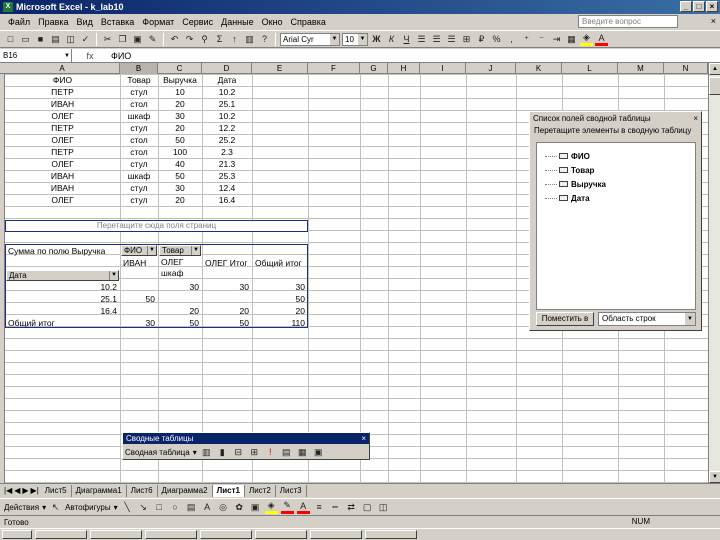 The height and width of the screenshot is (540, 720). Describe the element at coordinates (351, 507) in the screenshot. I see `arrow-style-icon: ⇄` at that location.